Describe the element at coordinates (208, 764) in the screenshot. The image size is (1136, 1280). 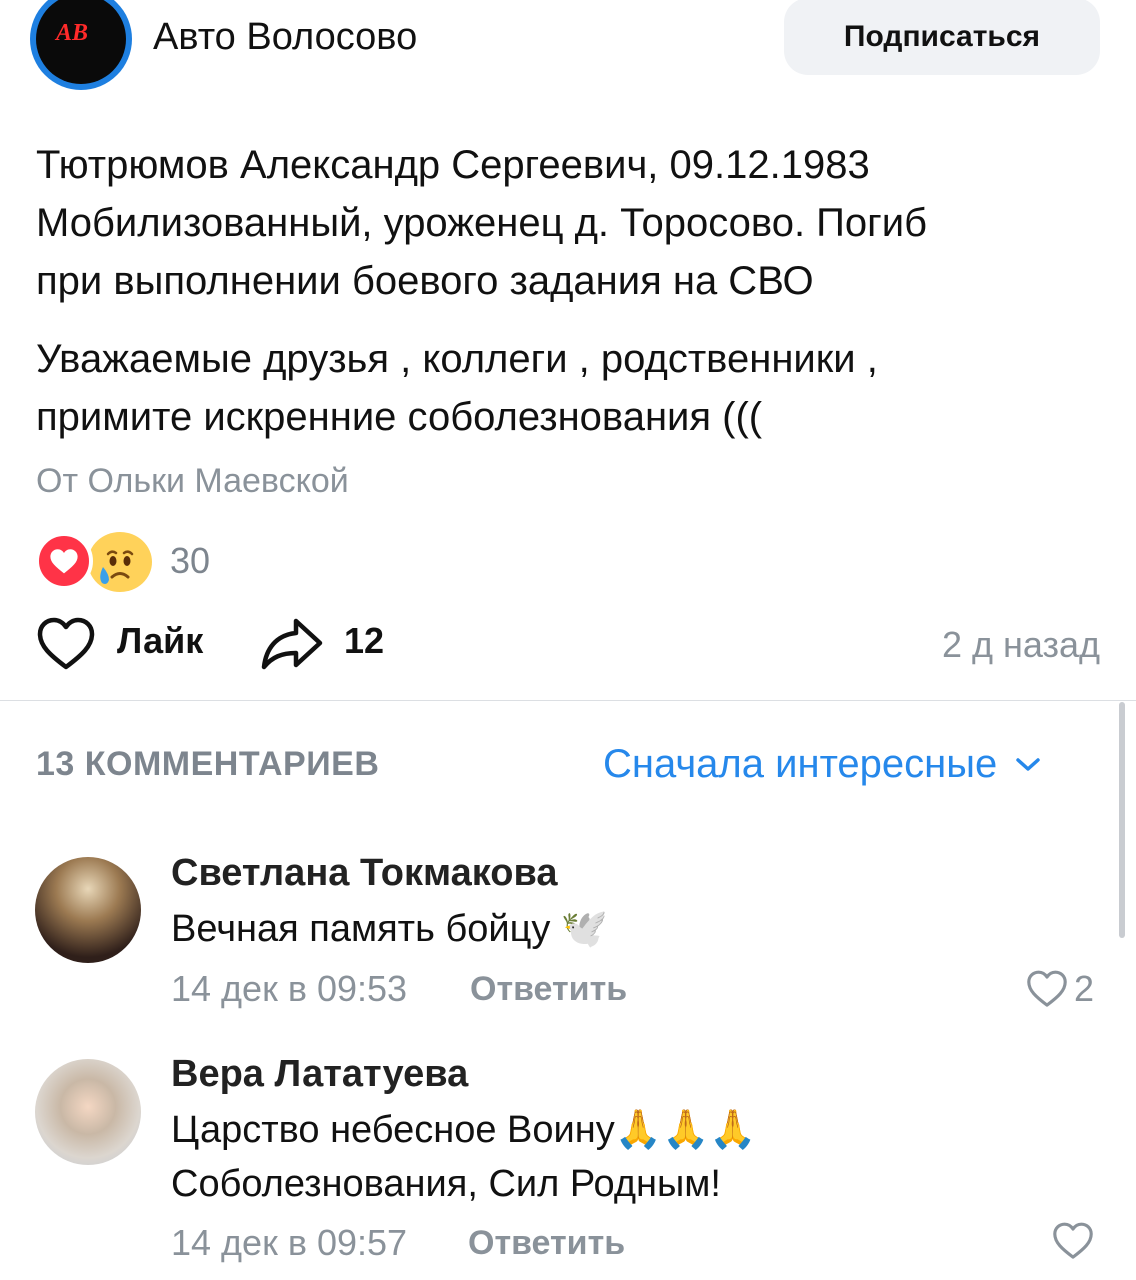
I see `comments-count-label: 13 КОММЕНТАРИЕВ` at that location.